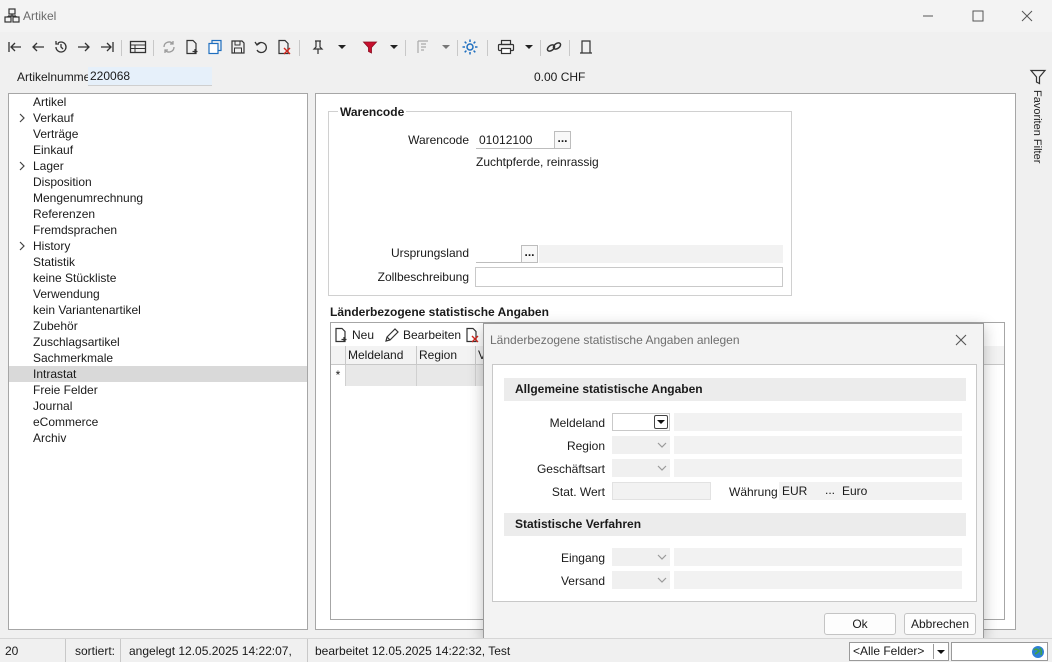 This screenshot has width=1052, height=662. What do you see at coordinates (438, 140) in the screenshot?
I see `warencode-label: Warencode` at bounding box center [438, 140].